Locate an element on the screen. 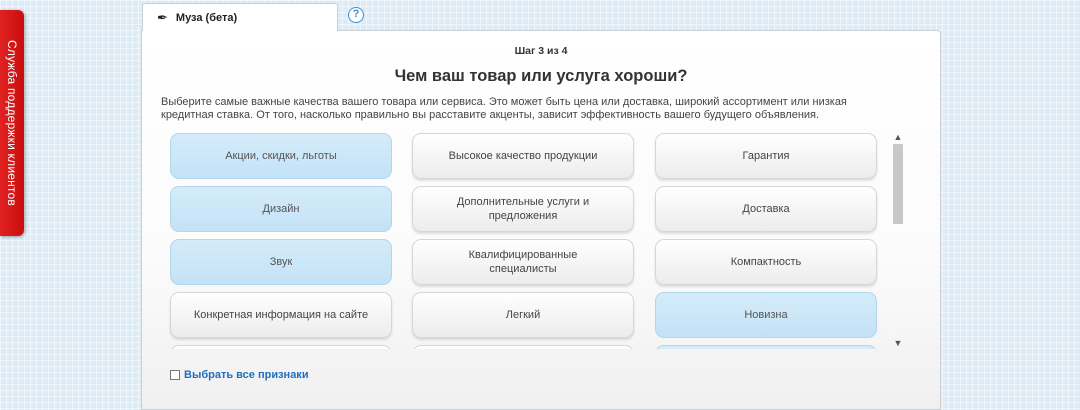  step-indicator: Шаг 3 из 4 is located at coordinates (541, 51).